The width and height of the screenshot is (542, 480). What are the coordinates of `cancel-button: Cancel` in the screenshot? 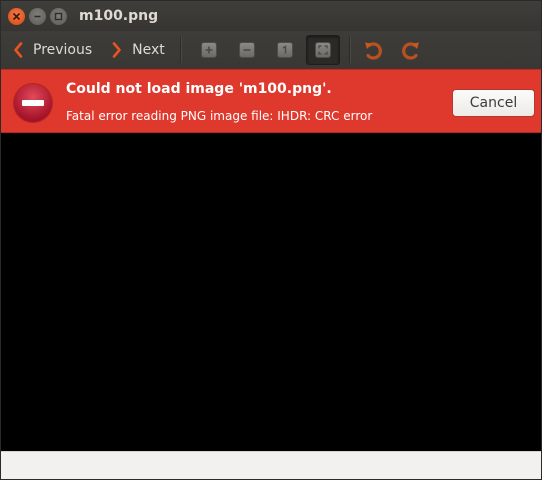 It's located at (493, 103).